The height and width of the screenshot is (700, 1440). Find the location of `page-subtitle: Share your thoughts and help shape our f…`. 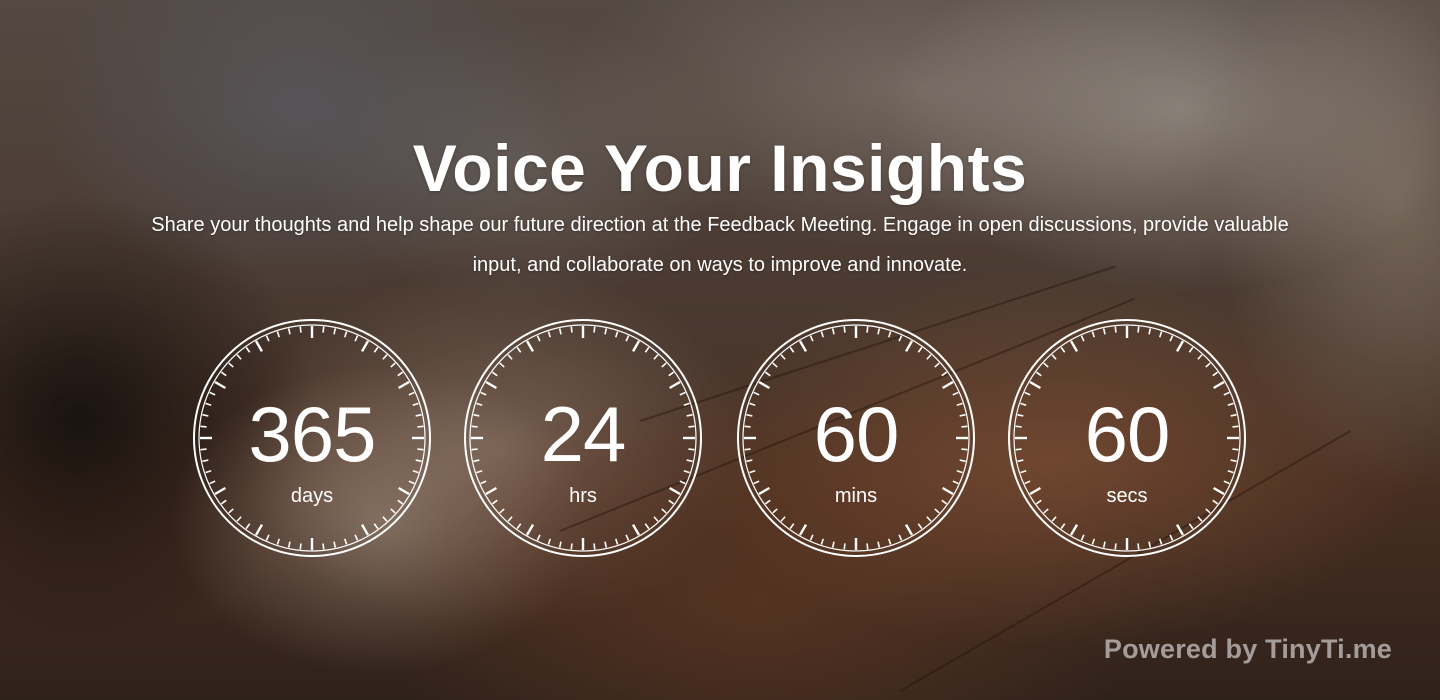

page-subtitle: Share your thoughts and help shape our f… is located at coordinates (720, 245).